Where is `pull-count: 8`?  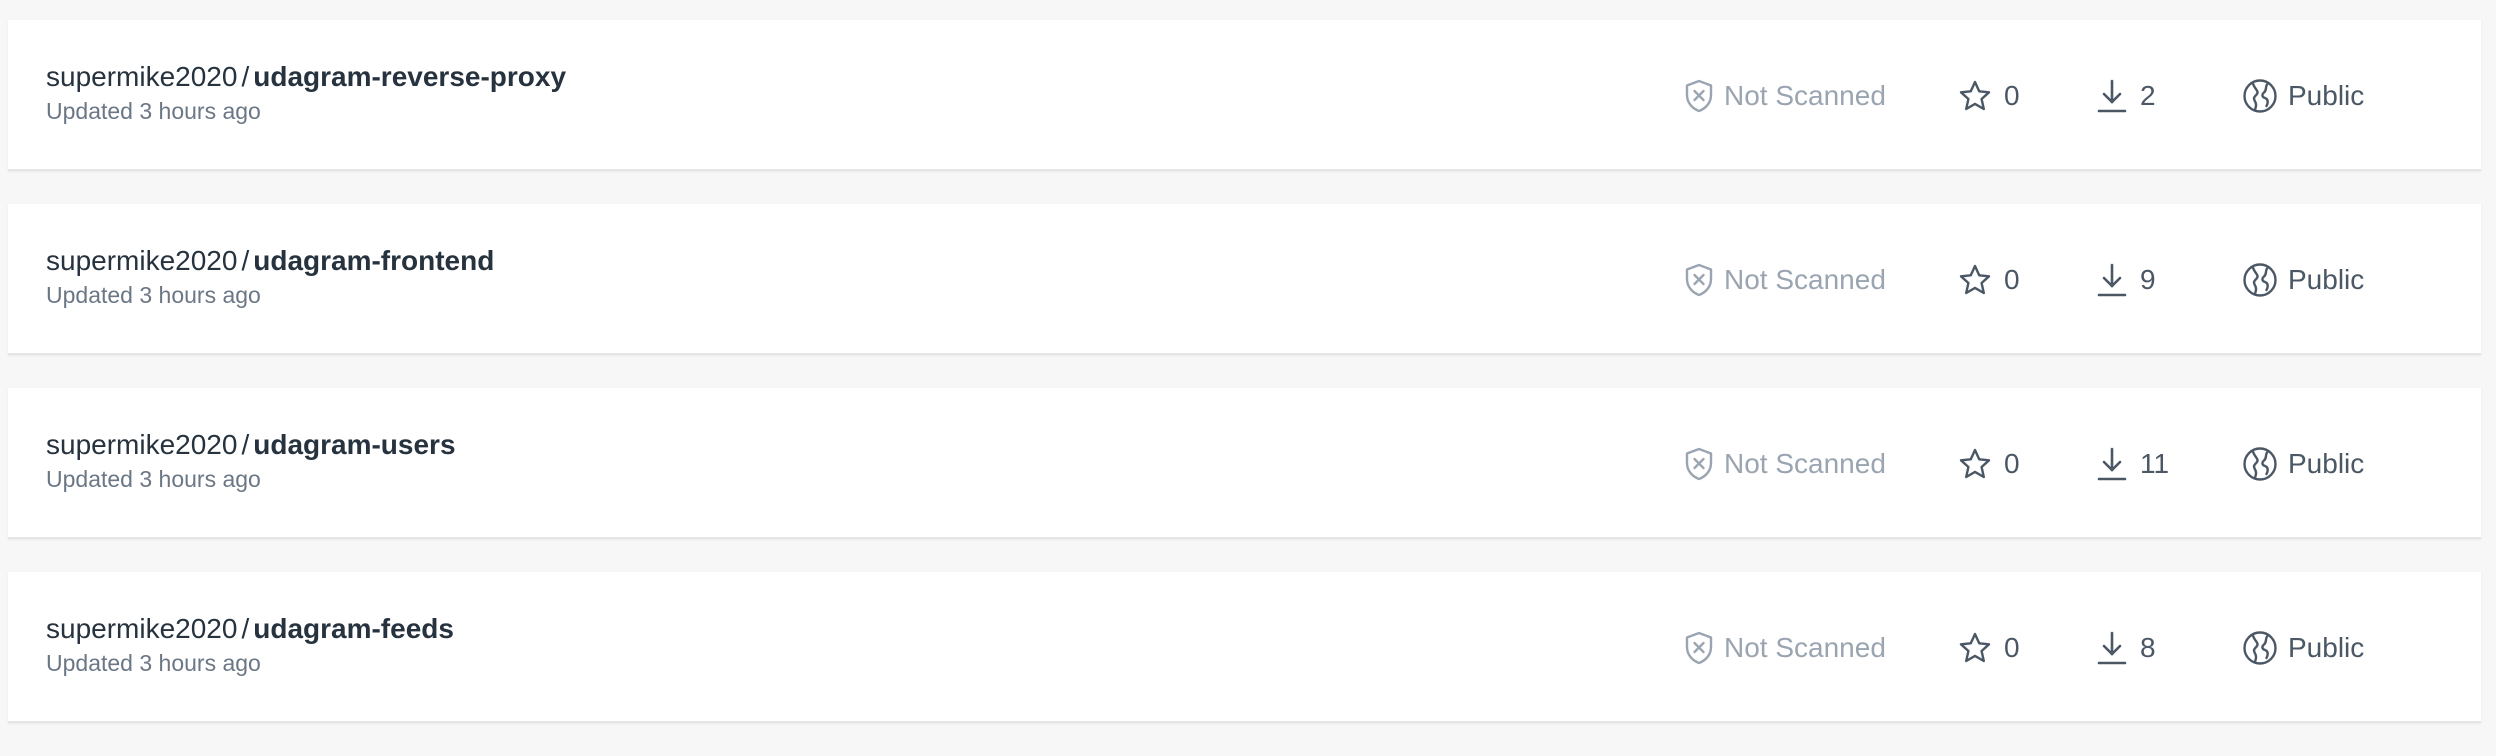 pull-count: 8 is located at coordinates (2126, 647).